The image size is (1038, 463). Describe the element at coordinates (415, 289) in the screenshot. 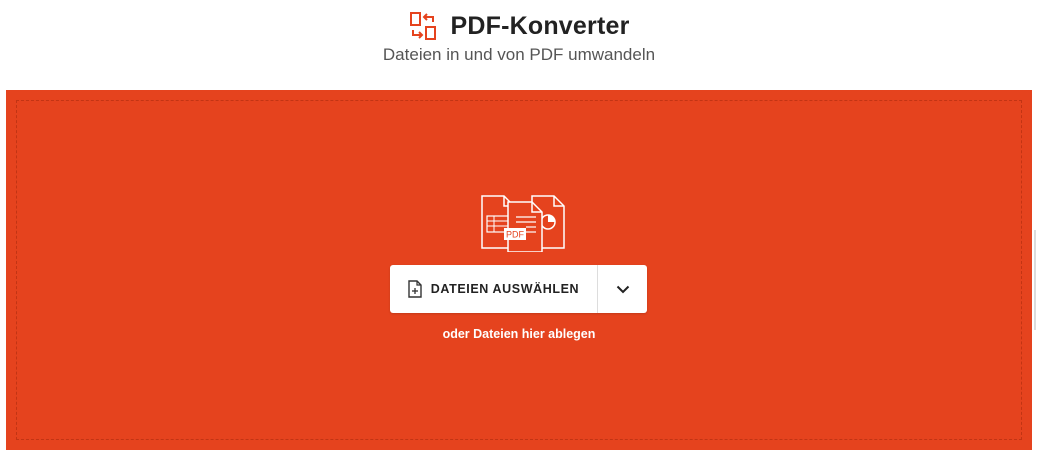

I see `file-add-icon` at that location.